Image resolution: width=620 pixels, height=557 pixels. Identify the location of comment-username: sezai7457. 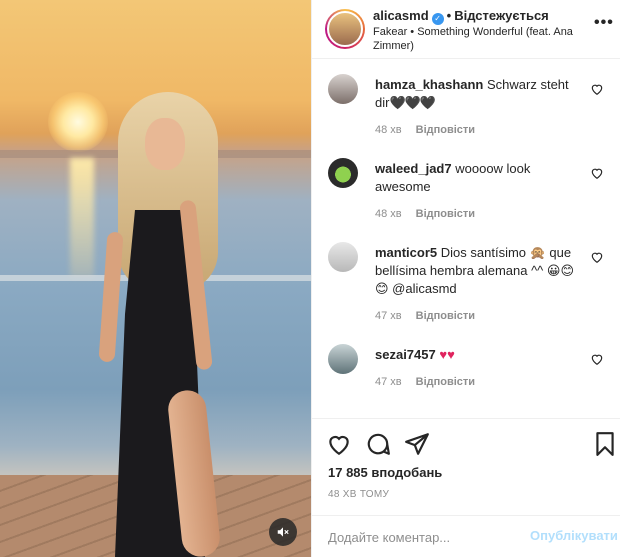
(405, 354).